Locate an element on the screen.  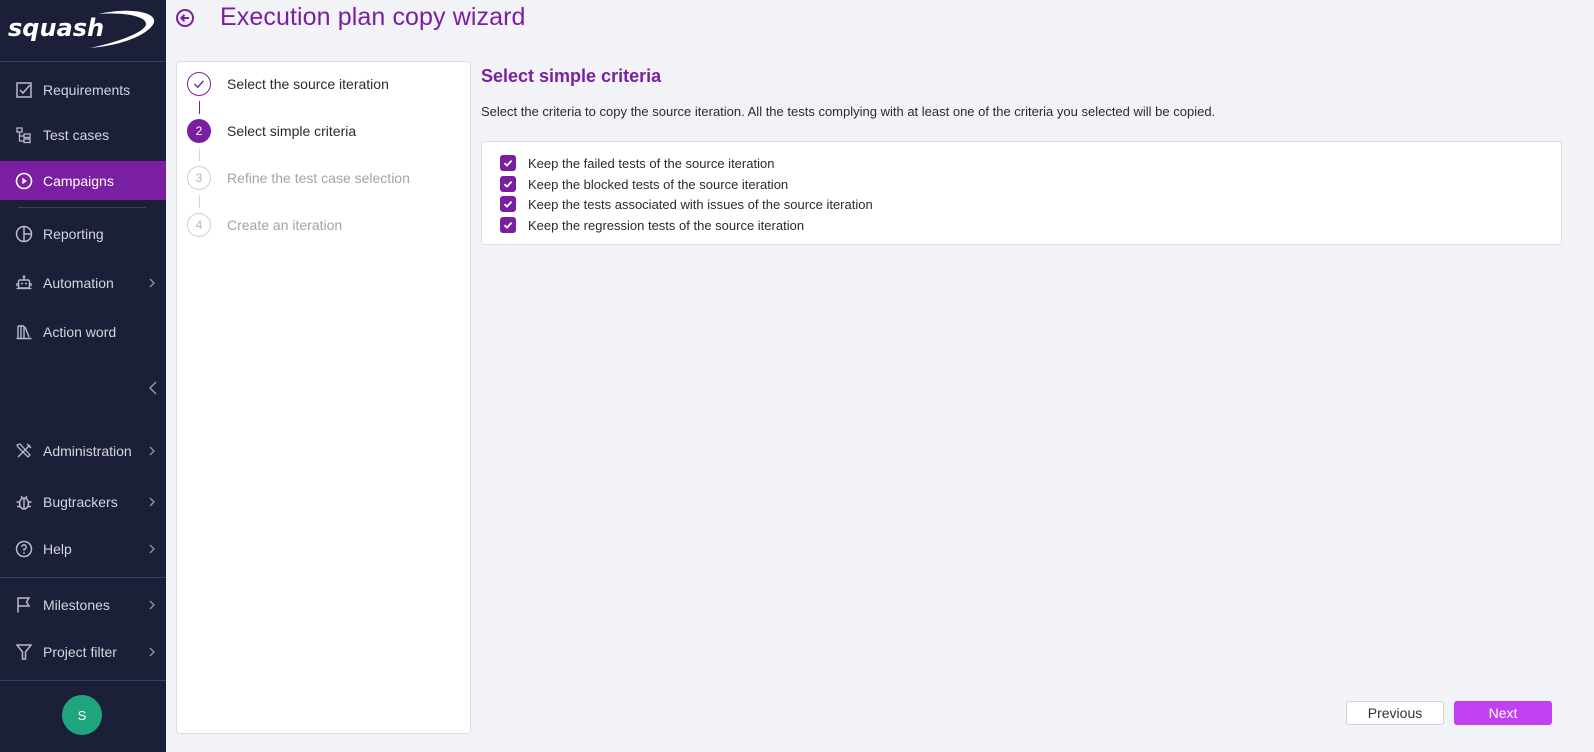
sidebar-item-administration: Administration is located at coordinates (83, 451).